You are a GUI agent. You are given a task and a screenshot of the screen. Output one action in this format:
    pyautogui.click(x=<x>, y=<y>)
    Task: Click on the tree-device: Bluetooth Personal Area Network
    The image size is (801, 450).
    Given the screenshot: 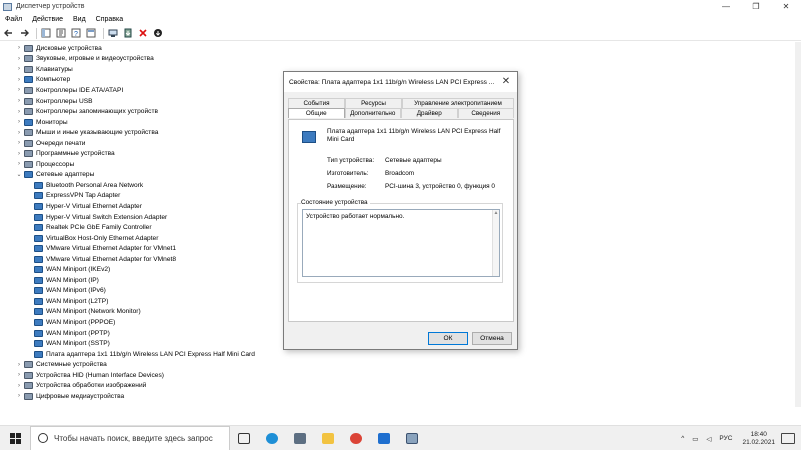 What is the action you would take?
    pyautogui.click(x=145, y=185)
    